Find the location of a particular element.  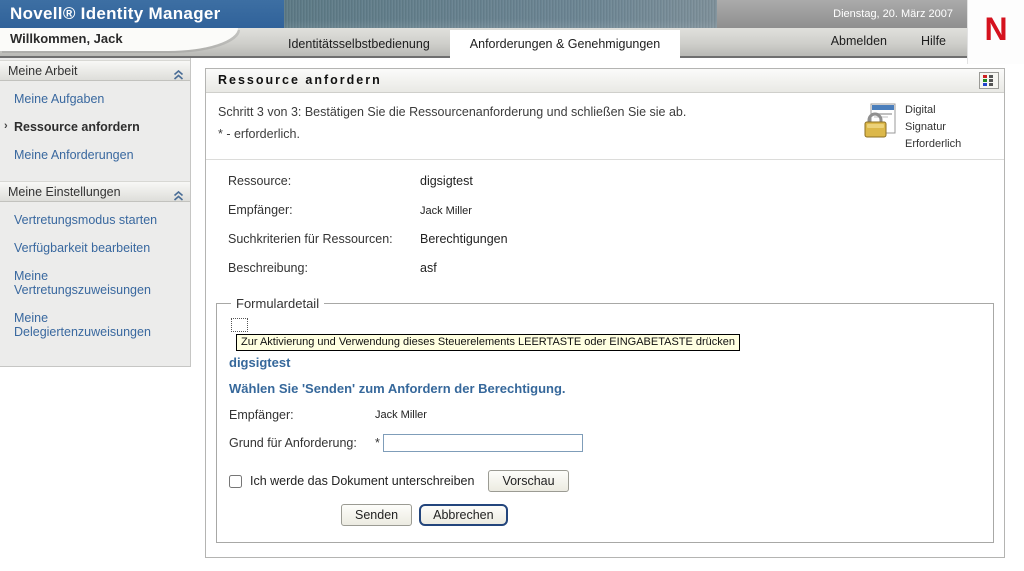

digital-signature-lock-icon is located at coordinates (880, 120).